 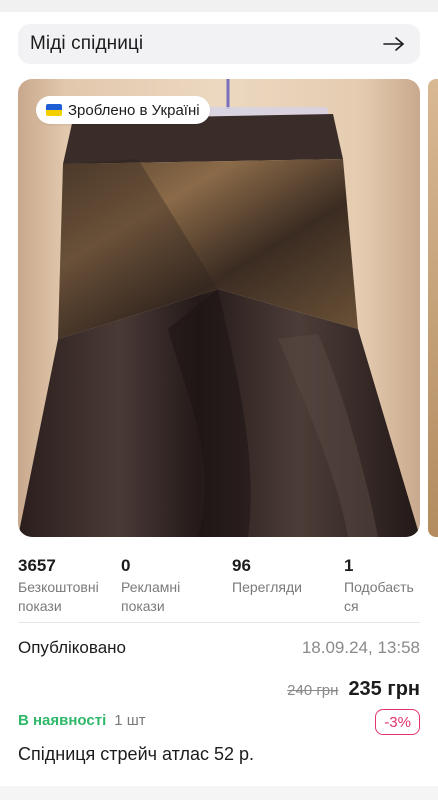 What do you see at coordinates (219, 44) in the screenshot?
I see `category-link: Міді спідниці` at bounding box center [219, 44].